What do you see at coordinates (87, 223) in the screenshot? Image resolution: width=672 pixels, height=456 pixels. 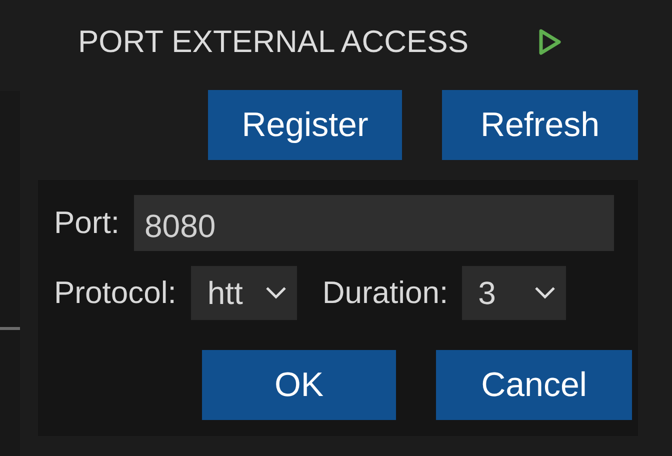 I see `field-label: Port:` at bounding box center [87, 223].